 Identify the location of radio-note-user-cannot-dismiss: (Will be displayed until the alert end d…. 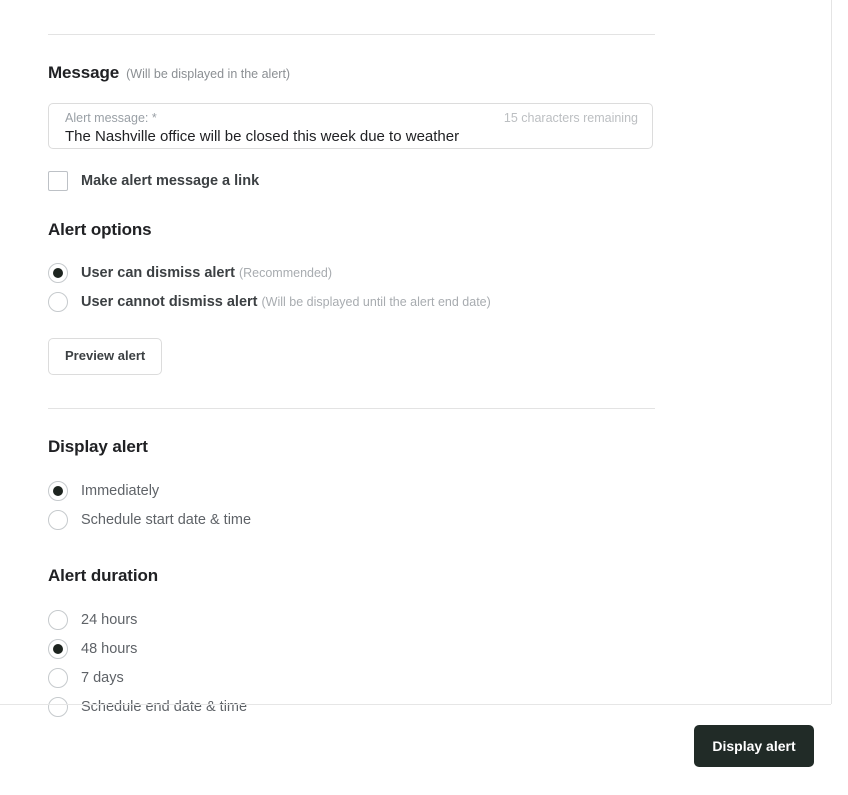
(376, 301).